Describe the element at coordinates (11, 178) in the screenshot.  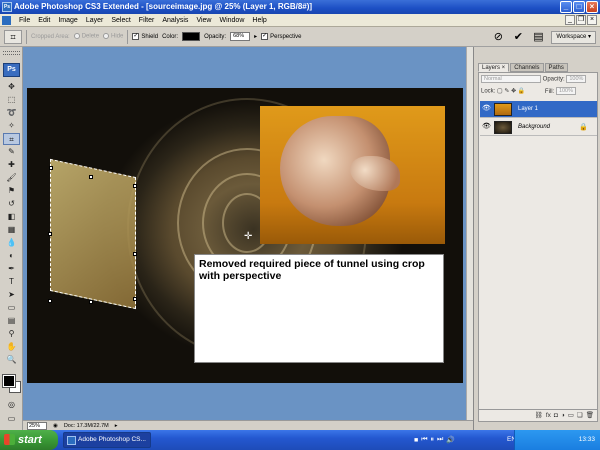
I see `brush-tool-icon: 🖌` at that location.